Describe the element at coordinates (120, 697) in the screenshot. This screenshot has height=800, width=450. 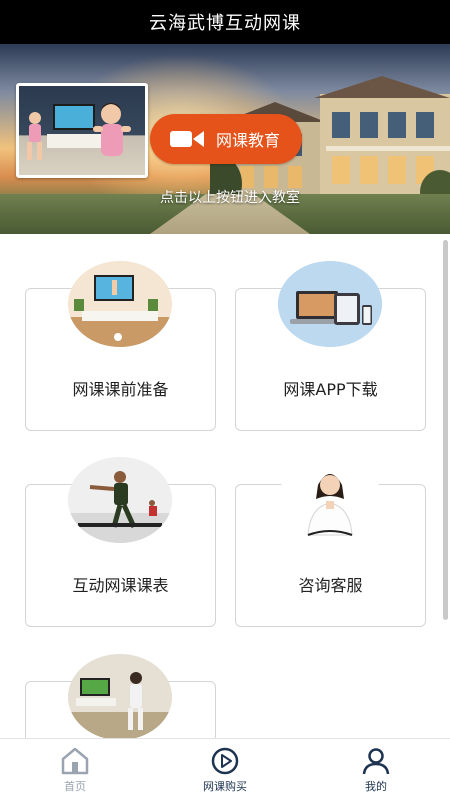
I see `home-training-image` at that location.